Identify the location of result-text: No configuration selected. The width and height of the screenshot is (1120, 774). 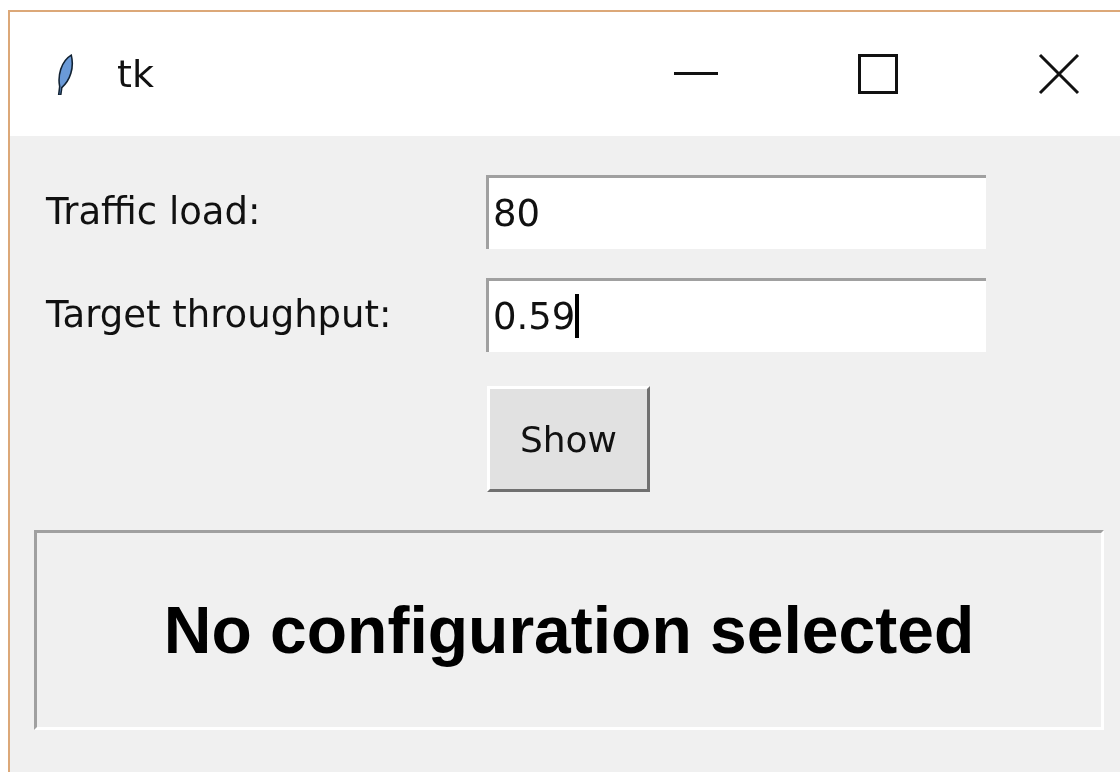
(569, 630).